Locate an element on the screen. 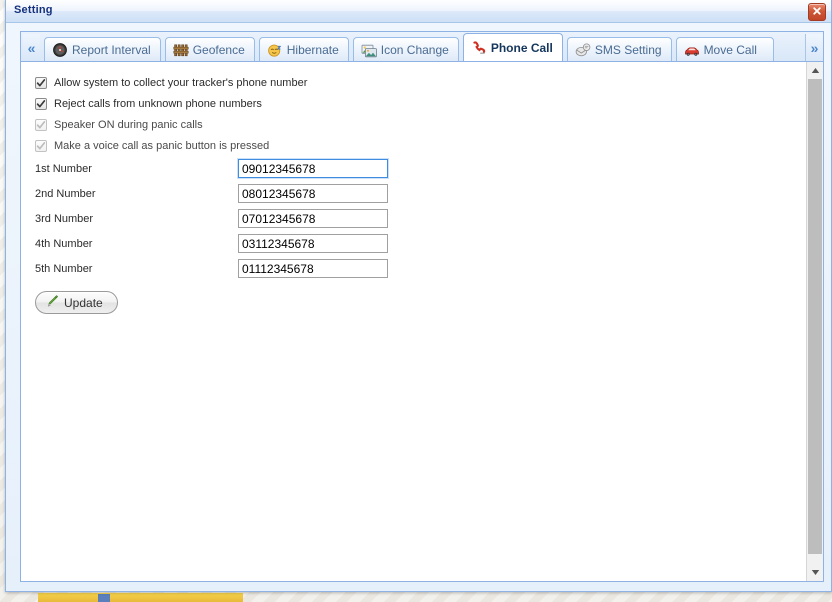  tab-report-interval: Report Interval is located at coordinates (102, 49).